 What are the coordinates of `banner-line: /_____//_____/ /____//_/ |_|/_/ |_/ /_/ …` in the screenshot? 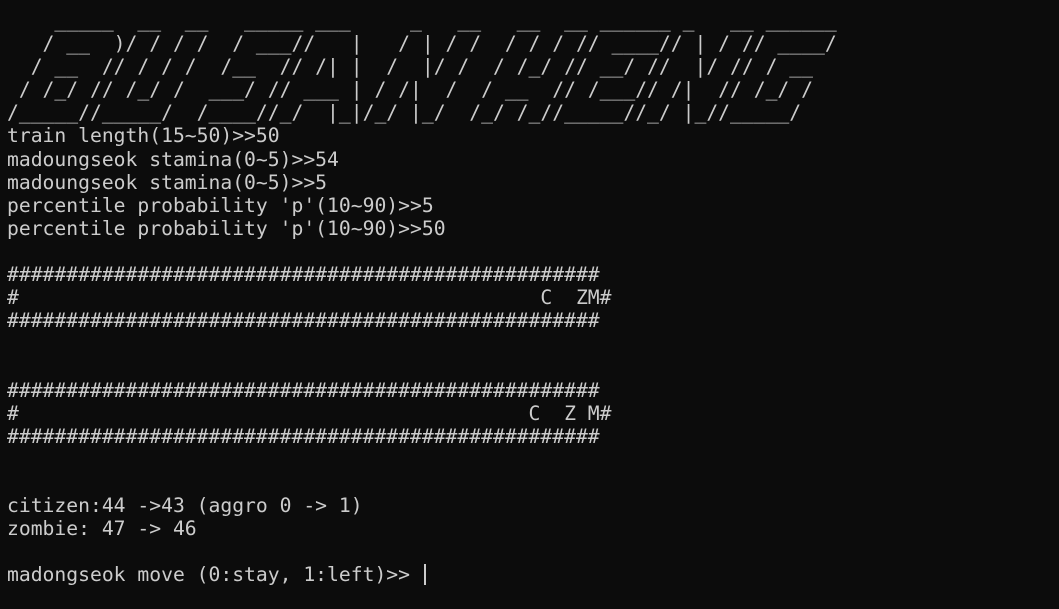 It's located at (422, 113).